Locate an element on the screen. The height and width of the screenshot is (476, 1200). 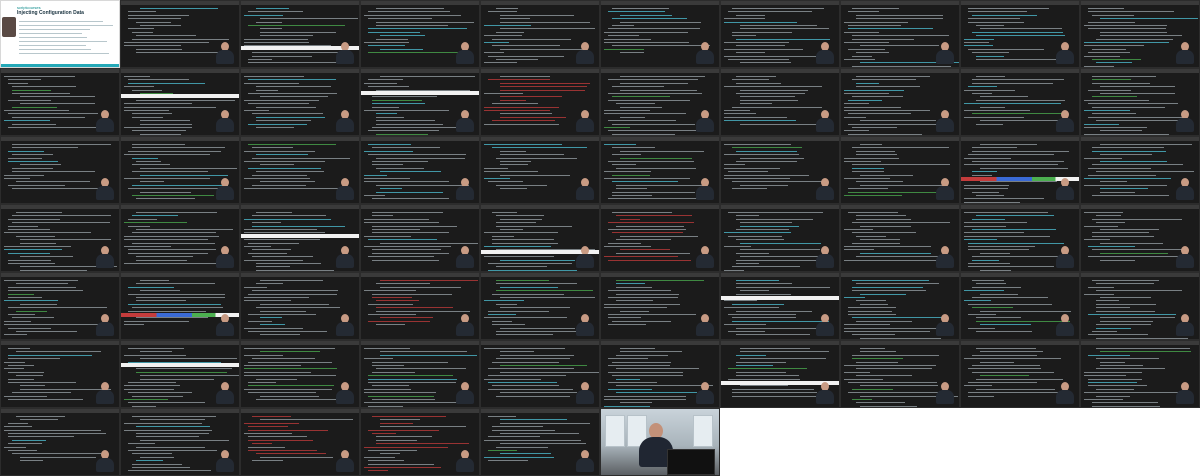
presenter-body is located at coordinates (585, 125).